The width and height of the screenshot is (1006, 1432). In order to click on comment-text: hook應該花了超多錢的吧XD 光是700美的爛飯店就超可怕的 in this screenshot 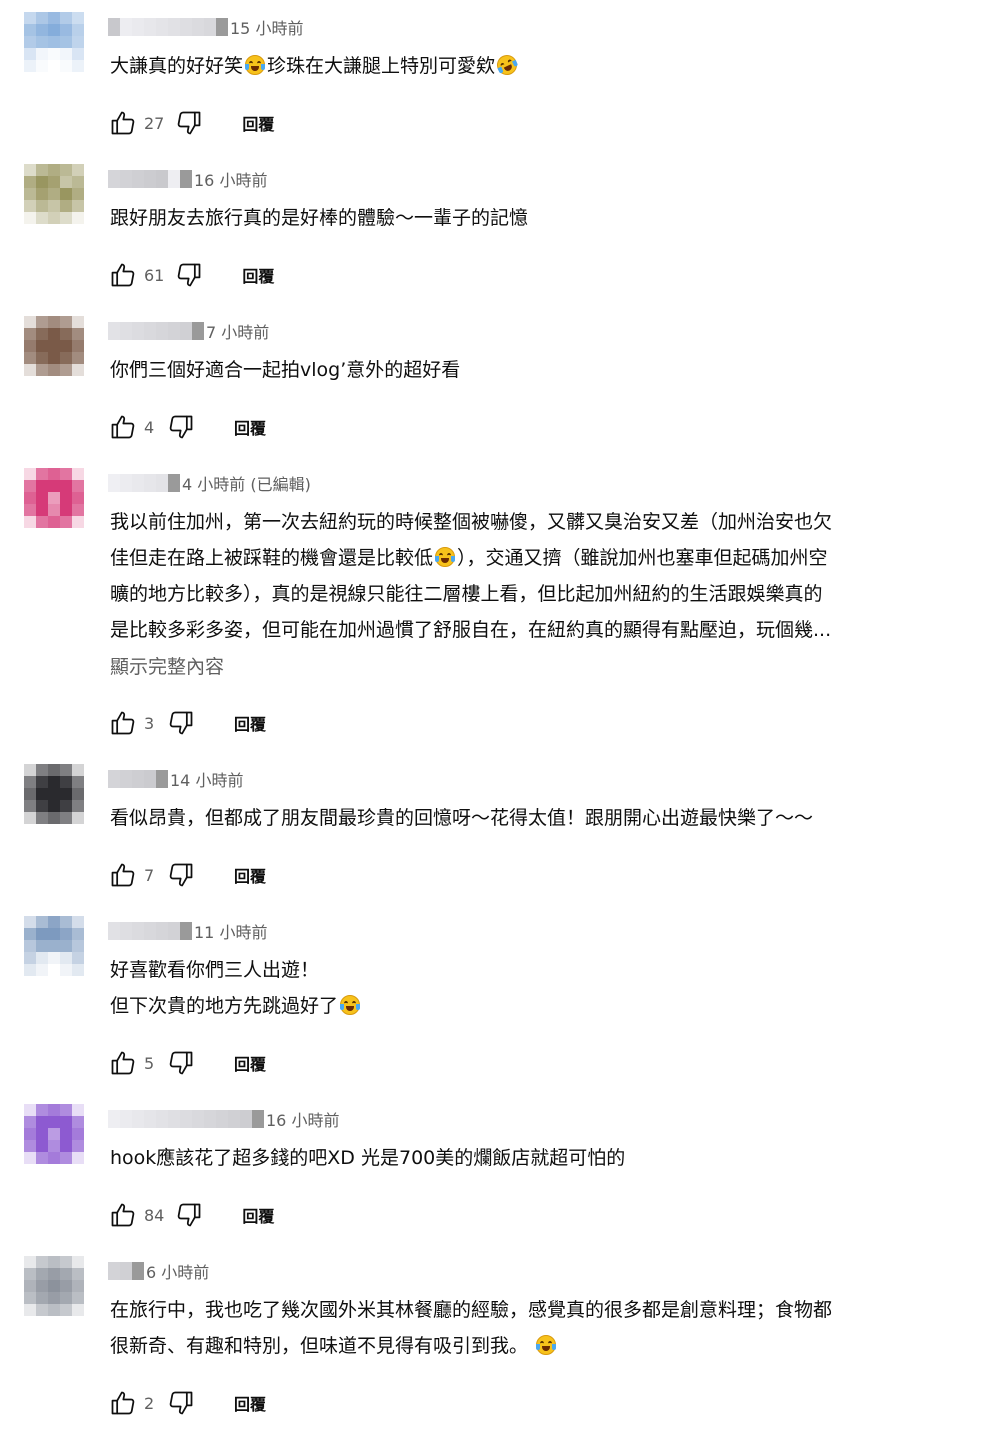, I will do `click(540, 1158)`.